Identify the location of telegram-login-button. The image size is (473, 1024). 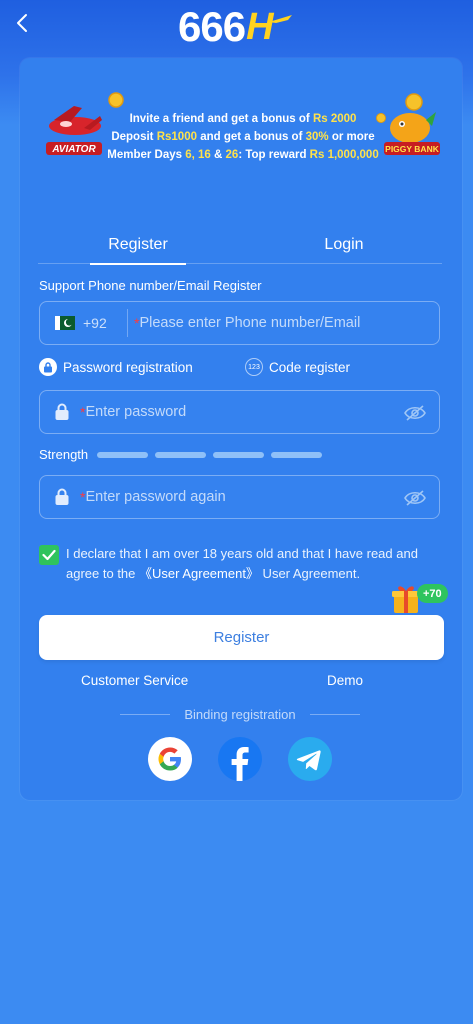
(310, 759).